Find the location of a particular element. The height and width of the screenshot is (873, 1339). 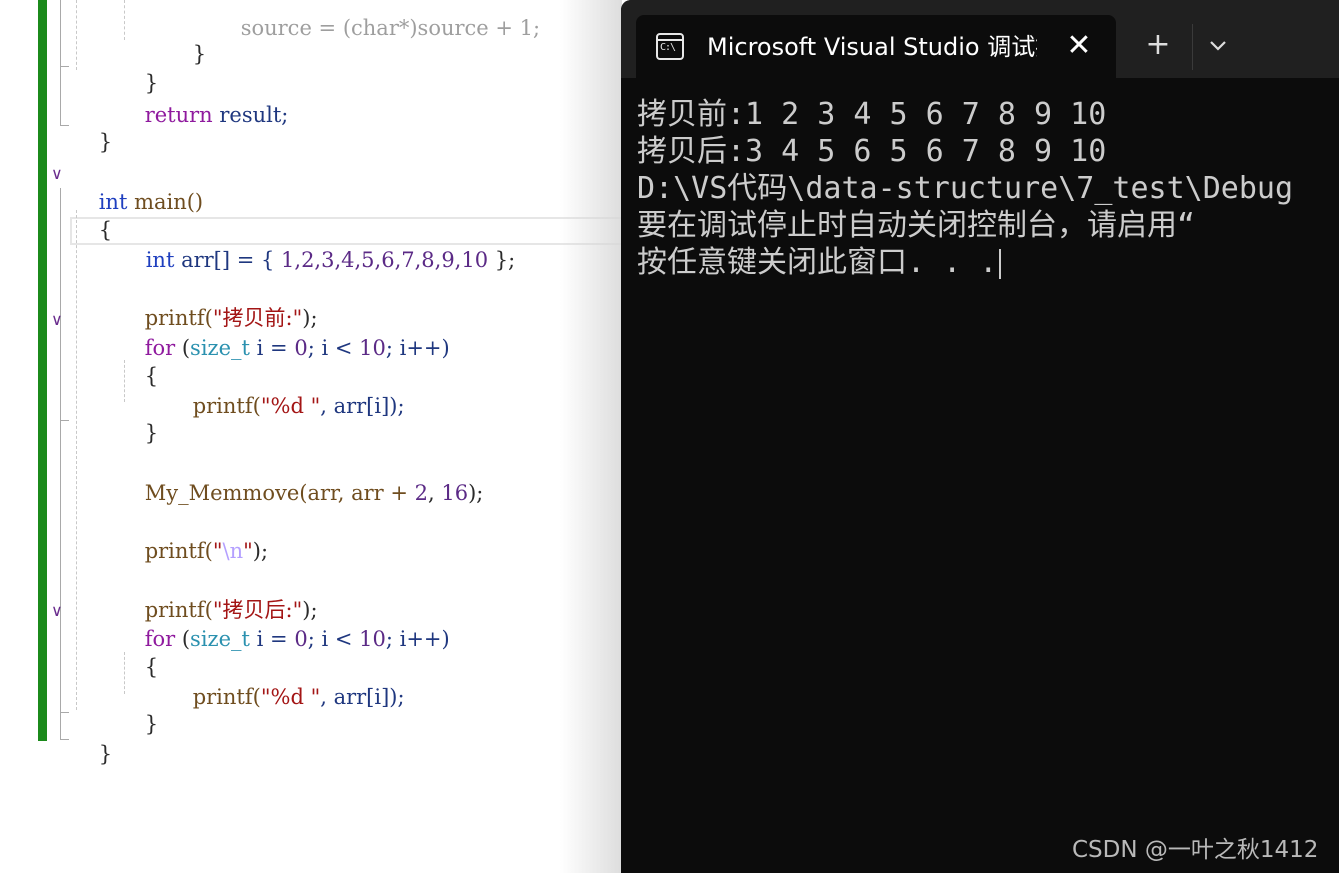

change-indicator-bar is located at coordinates (42, 370).